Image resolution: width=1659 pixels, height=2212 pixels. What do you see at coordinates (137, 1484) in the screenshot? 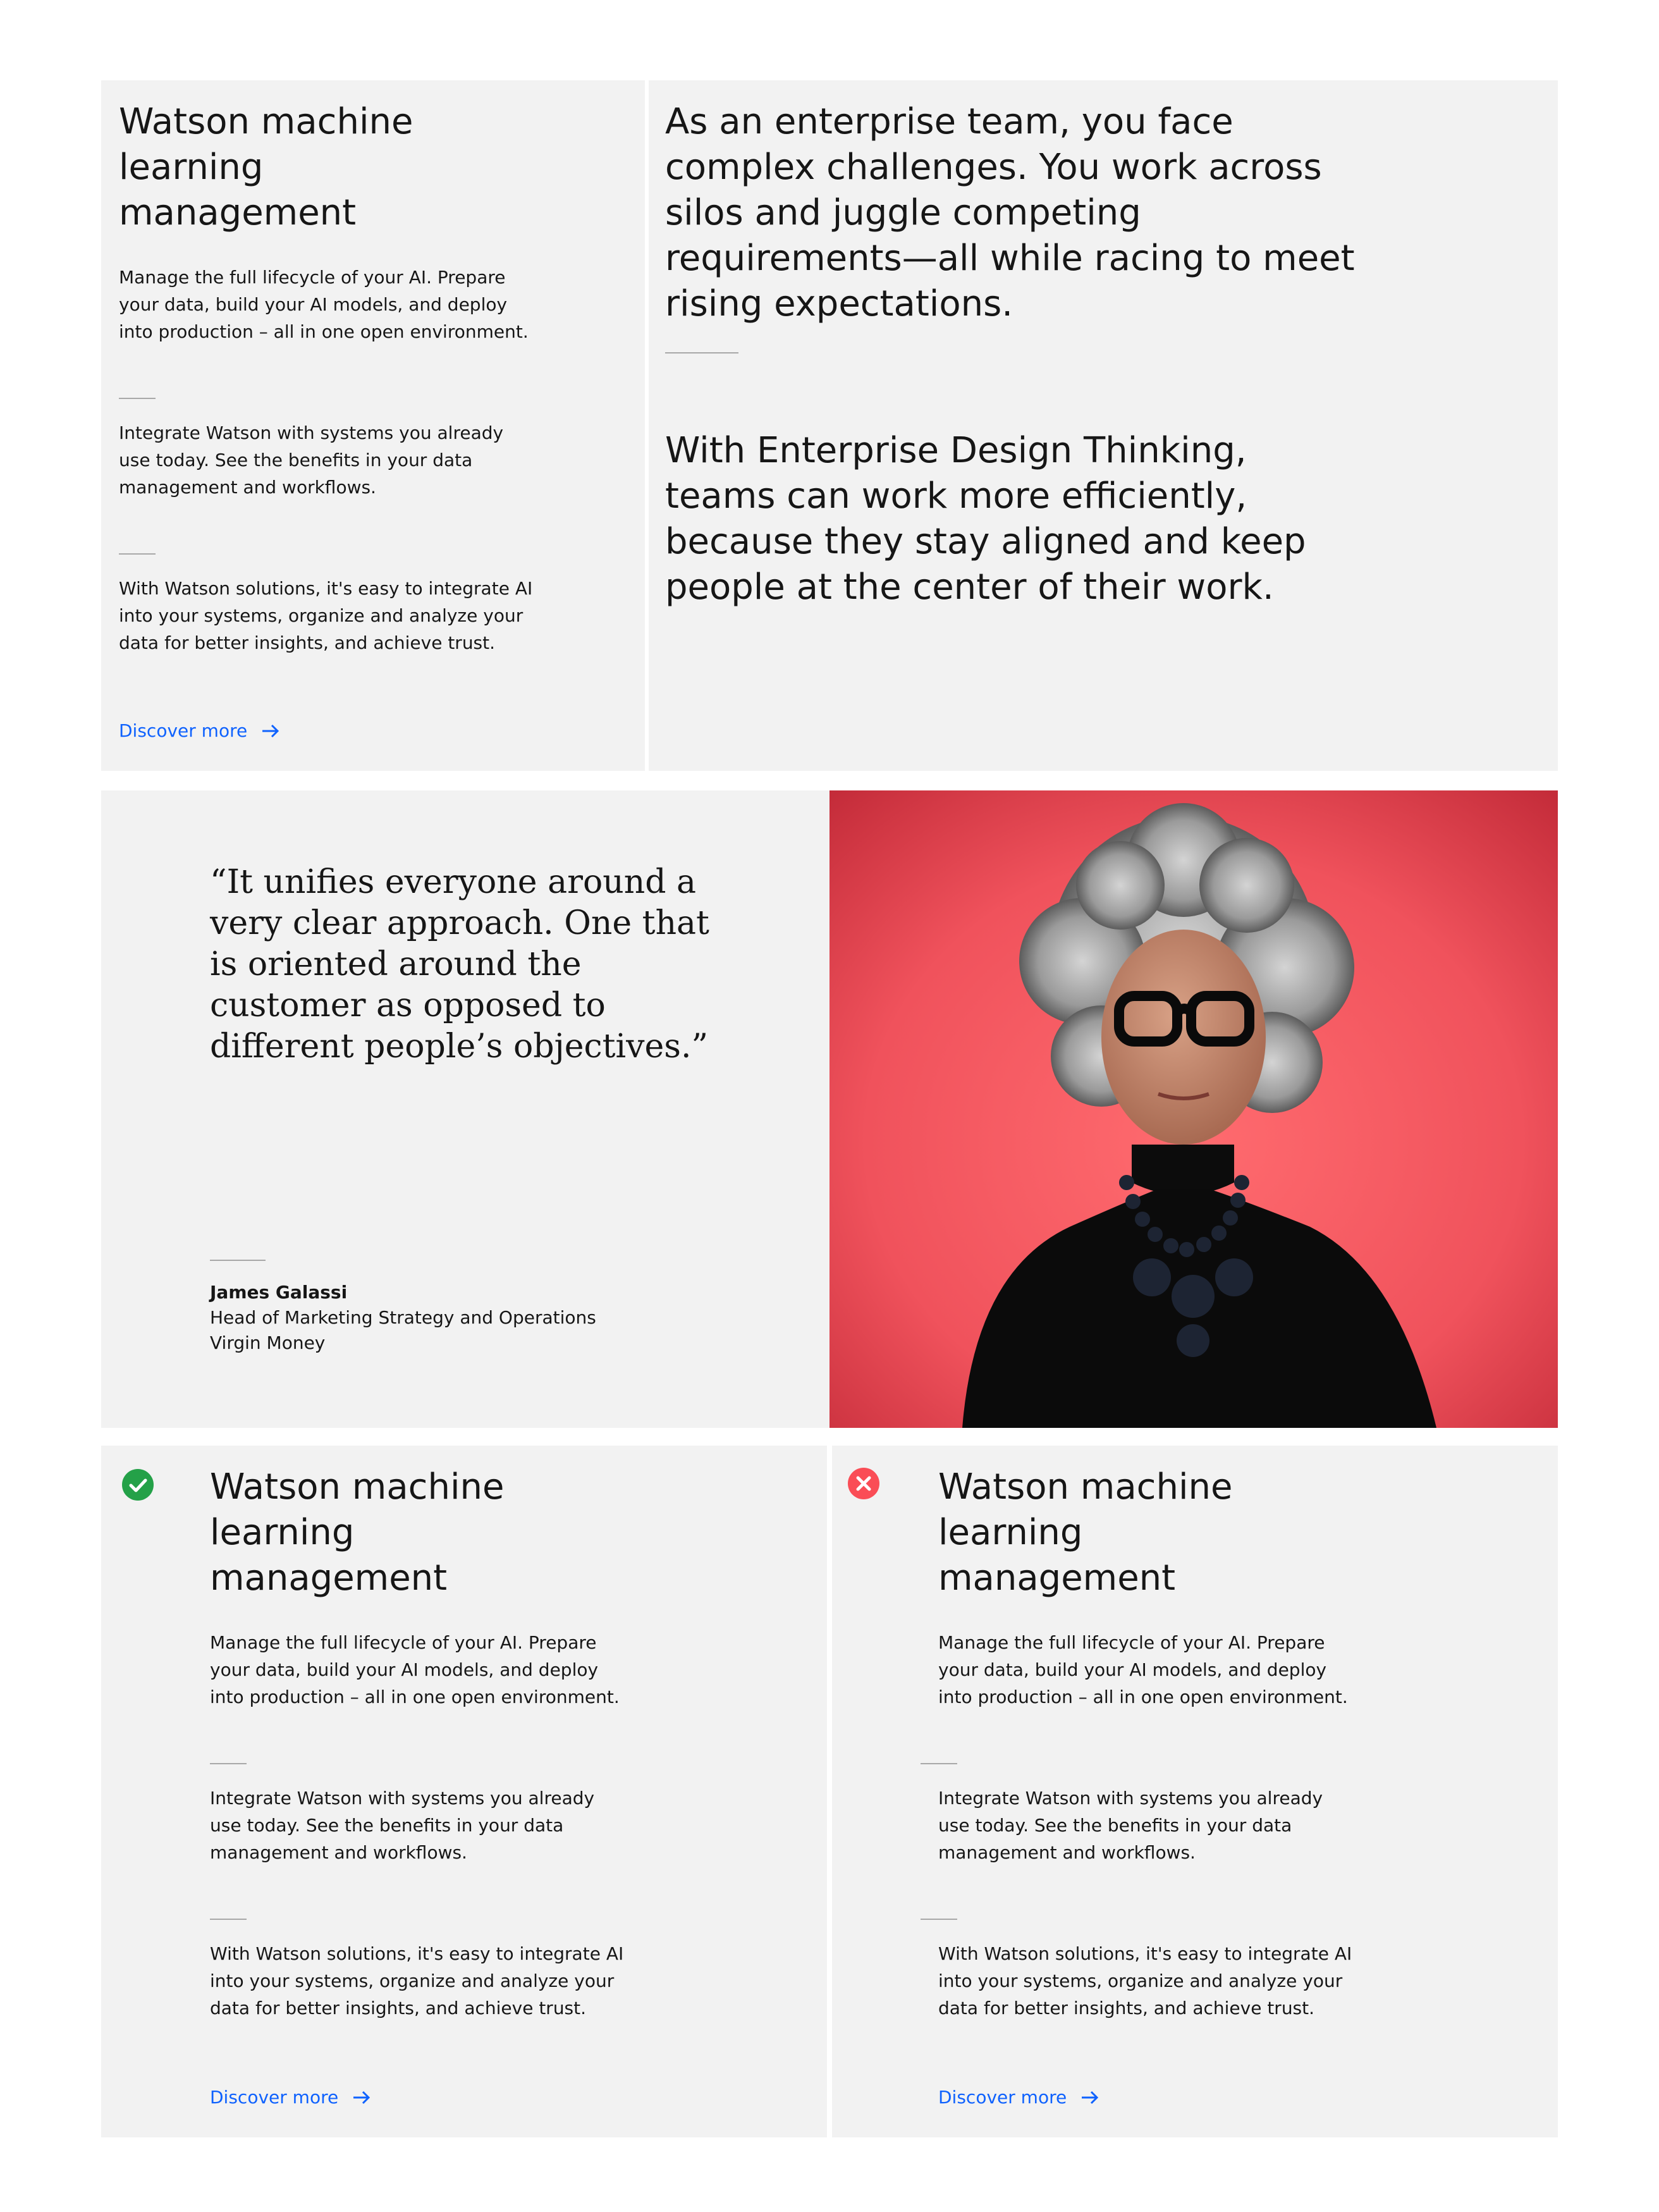
I see `check-circle-icon` at bounding box center [137, 1484].